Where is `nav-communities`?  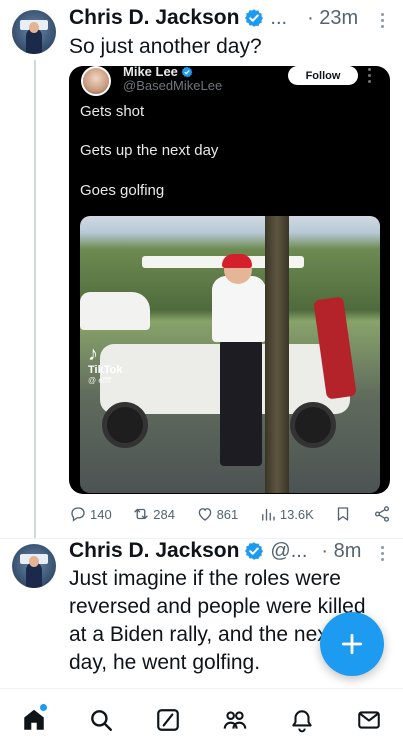 nav-communities is located at coordinates (235, 720).